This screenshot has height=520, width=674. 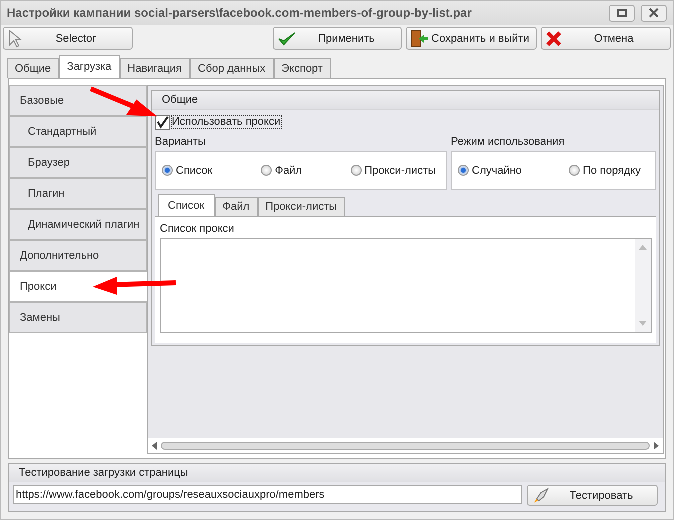 I want to click on annotation-arrow, so click(x=124, y=101).